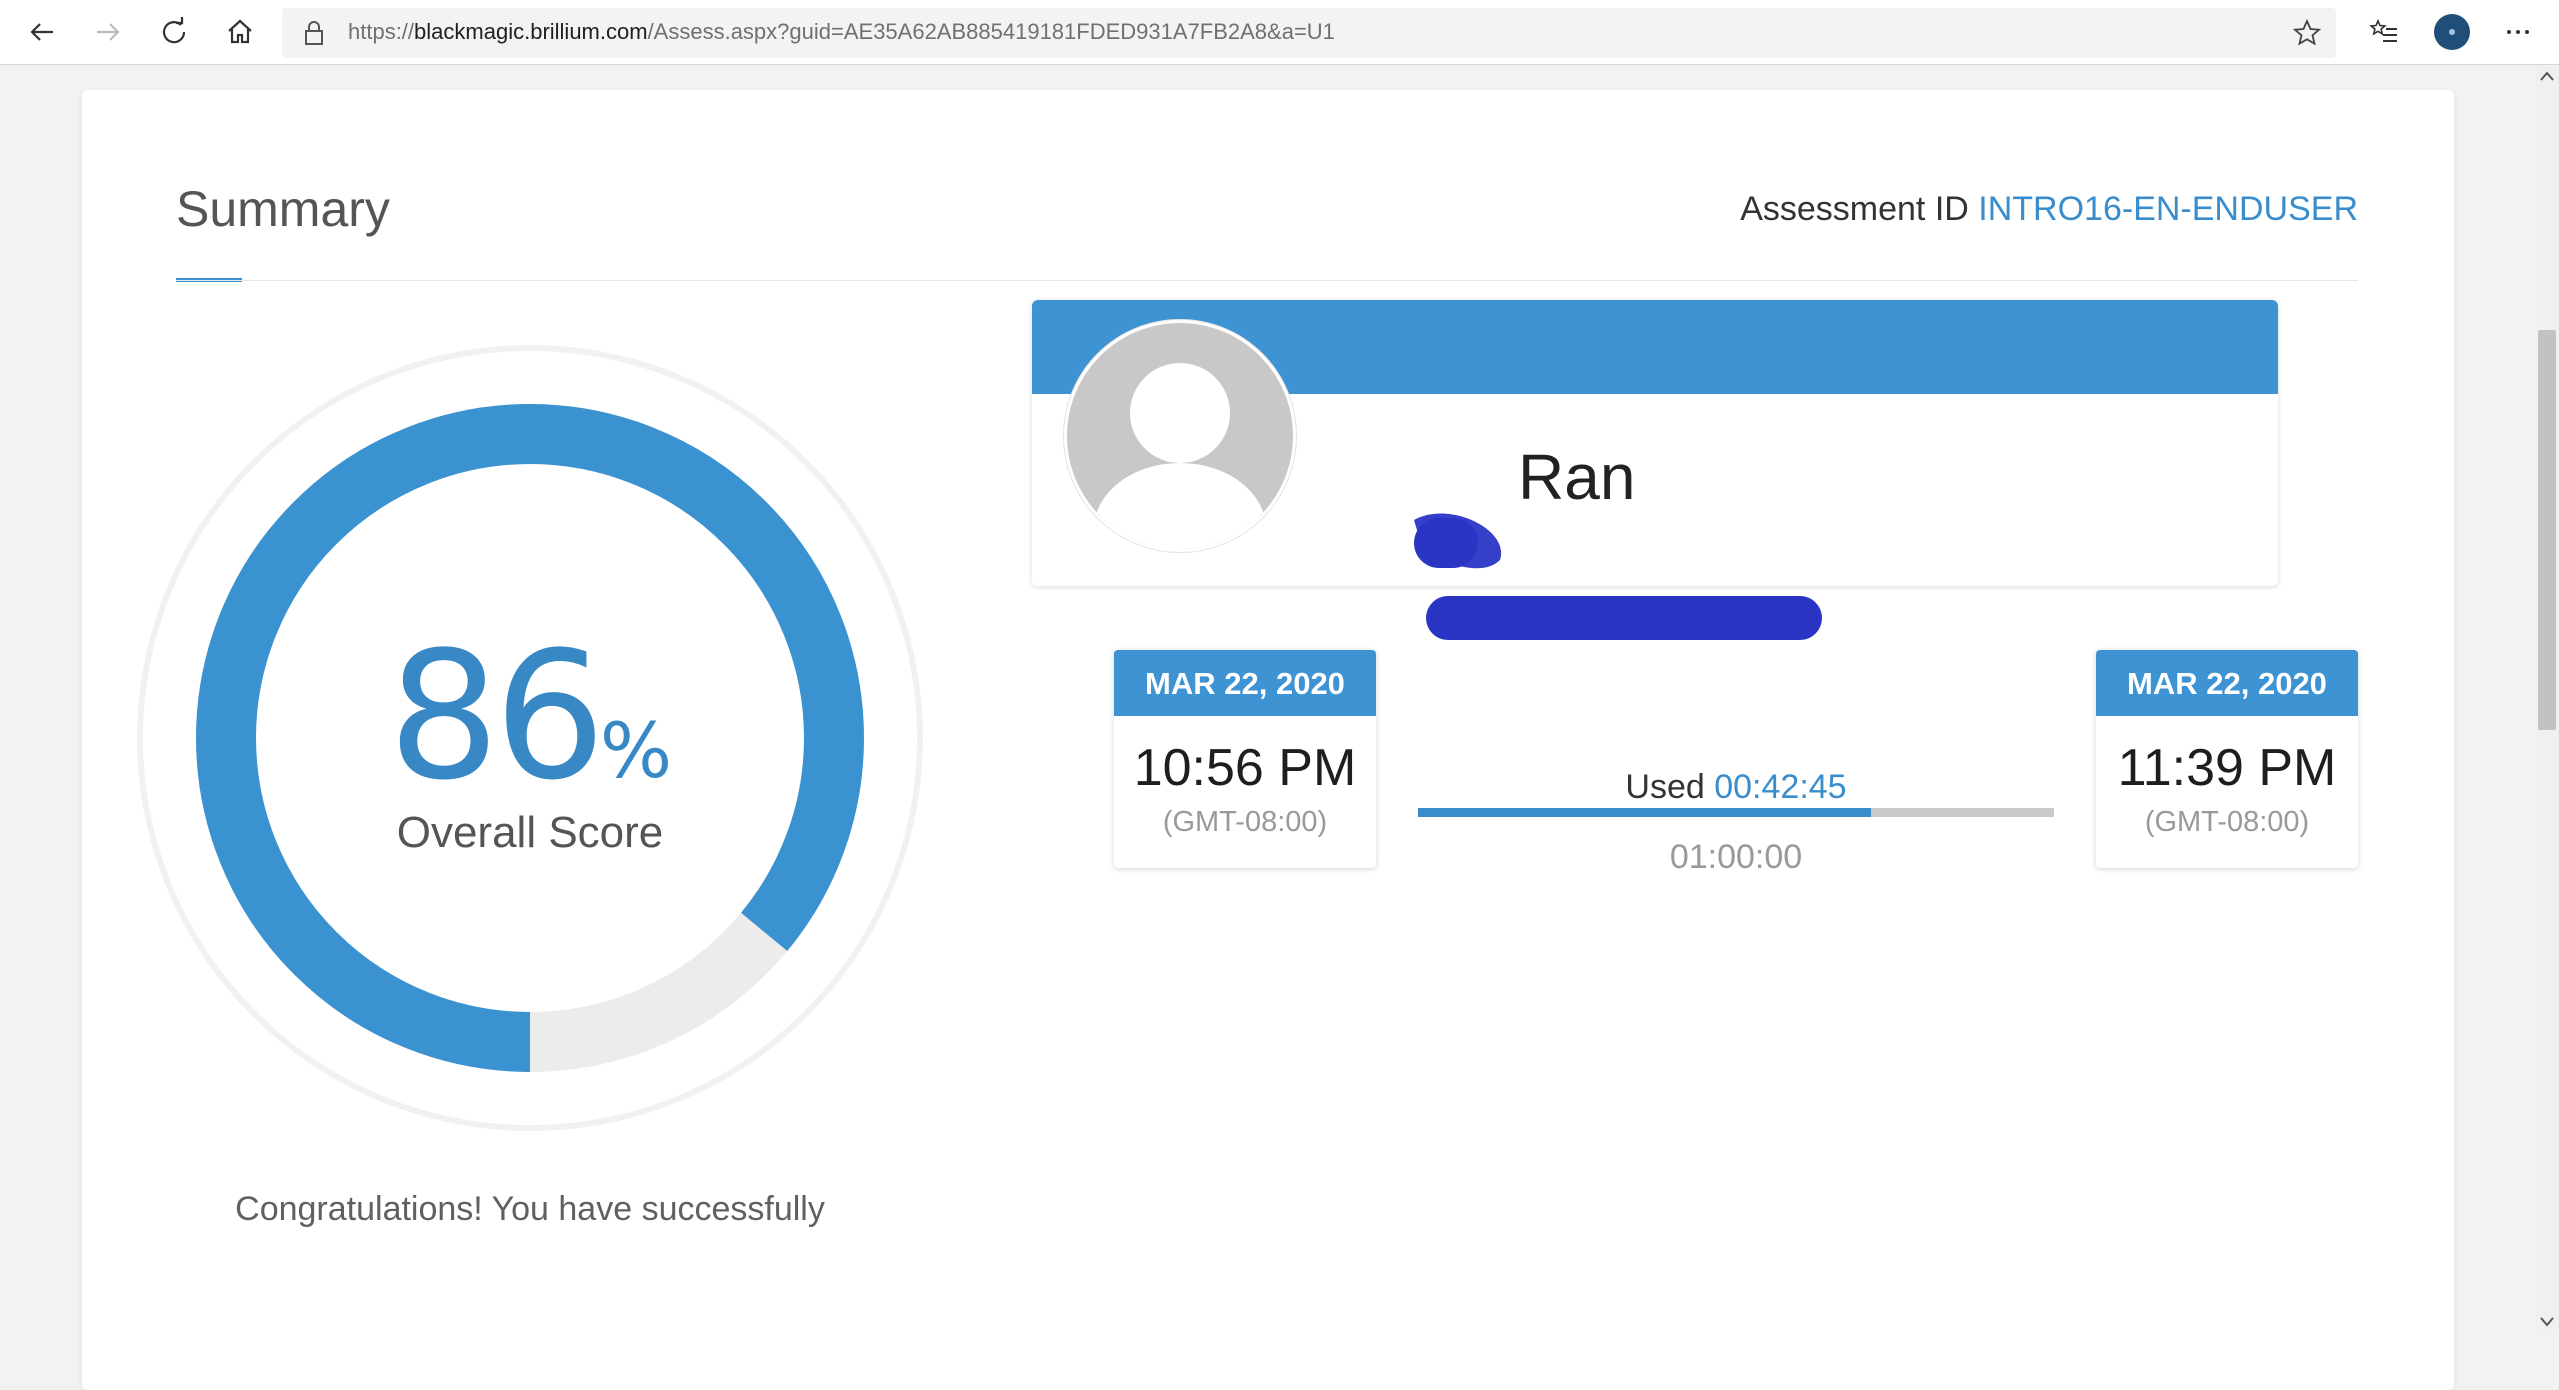 This screenshot has width=2559, height=1390. I want to click on favorites-list-icon, so click(2383, 30).